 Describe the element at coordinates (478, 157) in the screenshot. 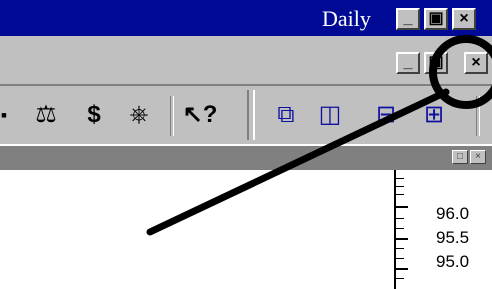

I see `inner-close-button: ×` at that location.